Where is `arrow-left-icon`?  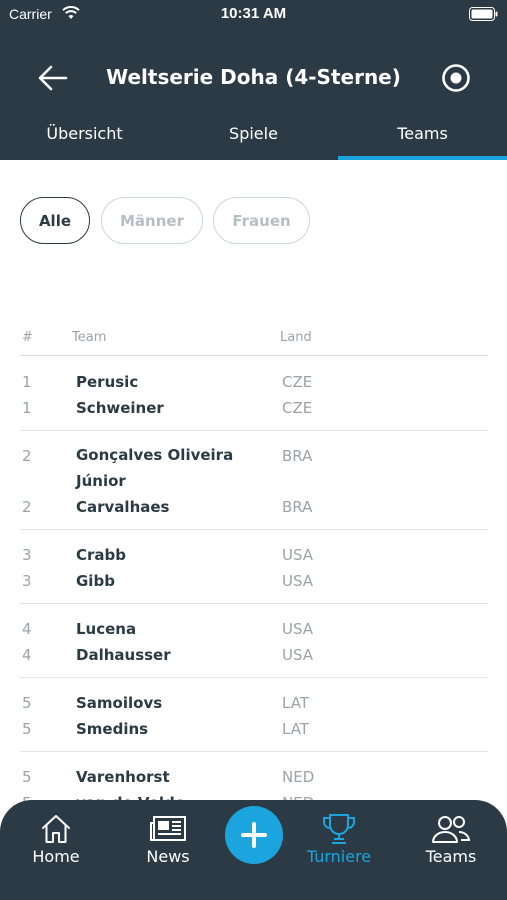
arrow-left-icon is located at coordinates (53, 78).